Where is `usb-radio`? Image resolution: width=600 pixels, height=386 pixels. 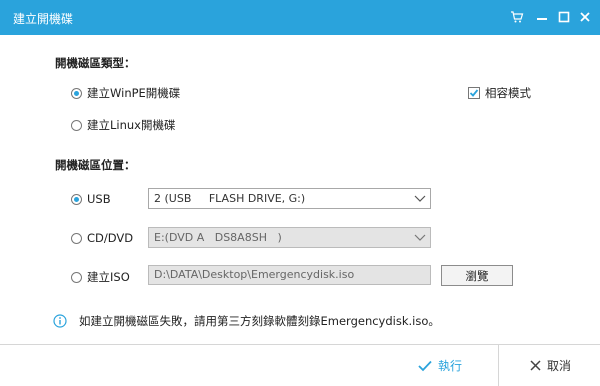
usb-radio is located at coordinates (76, 199).